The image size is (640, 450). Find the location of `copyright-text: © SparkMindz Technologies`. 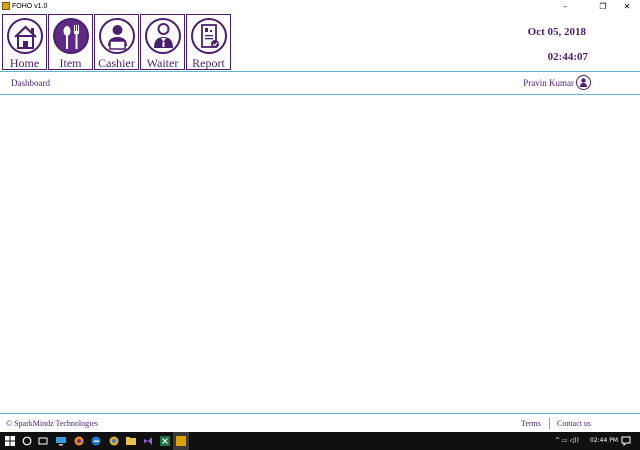

copyright-text: © SparkMindz Technologies is located at coordinates (52, 423).